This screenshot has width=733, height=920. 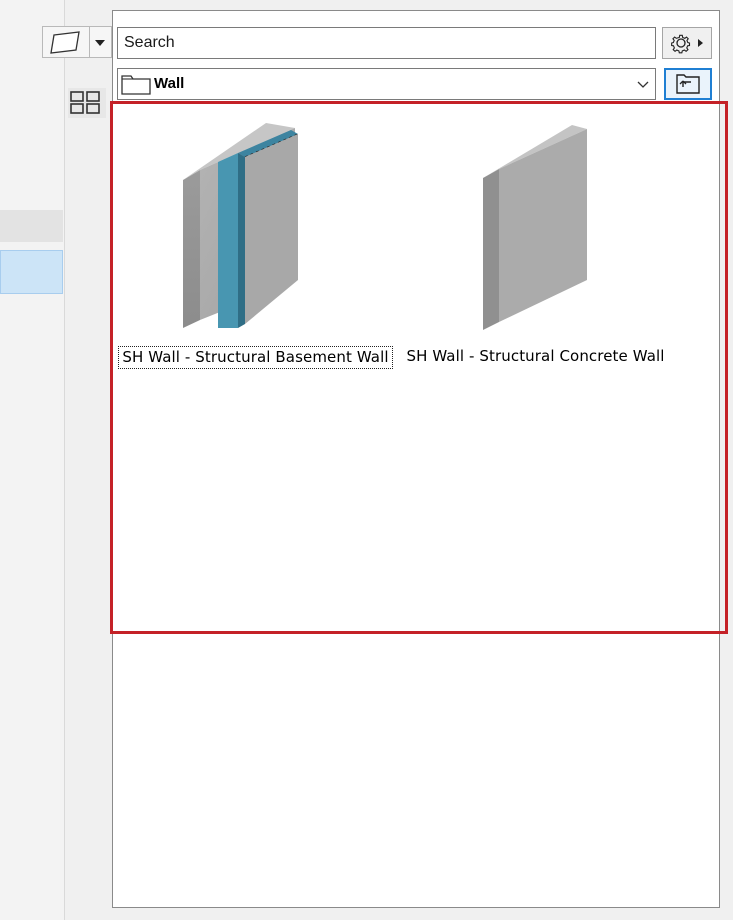 I want to click on grid-view-icon, so click(x=85, y=102).